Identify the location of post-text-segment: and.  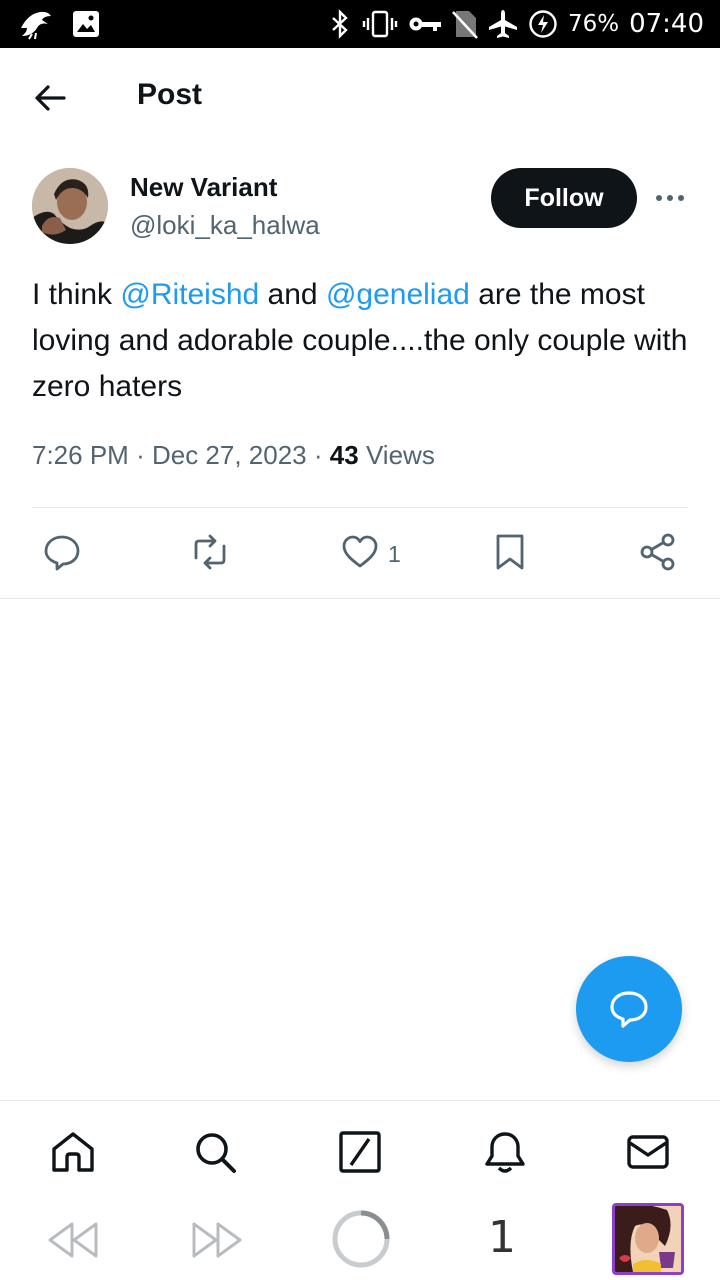
(292, 294).